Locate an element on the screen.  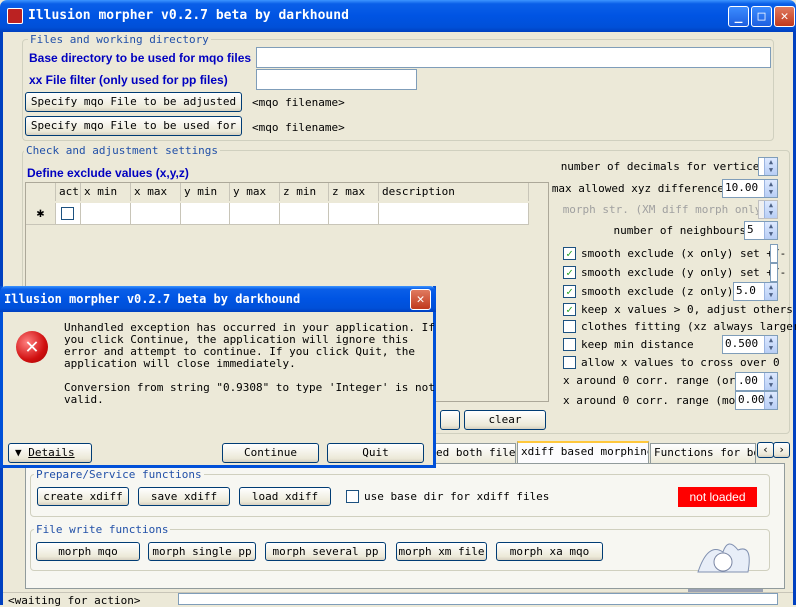
status-text: <waiting for action> is located at coordinates (74, 600).